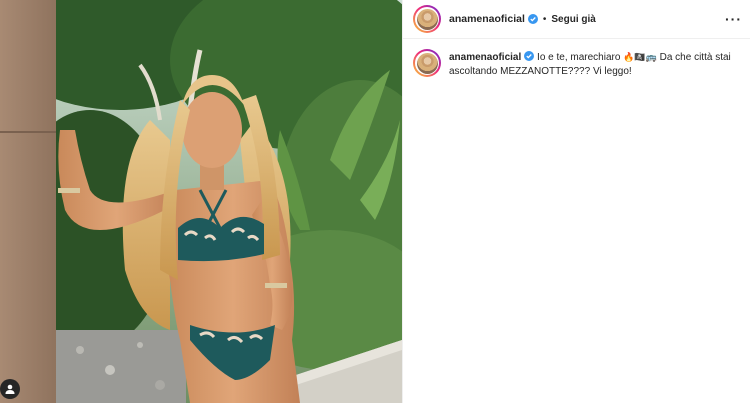 The height and width of the screenshot is (403, 750). I want to click on user-tag-button, so click(10, 389).